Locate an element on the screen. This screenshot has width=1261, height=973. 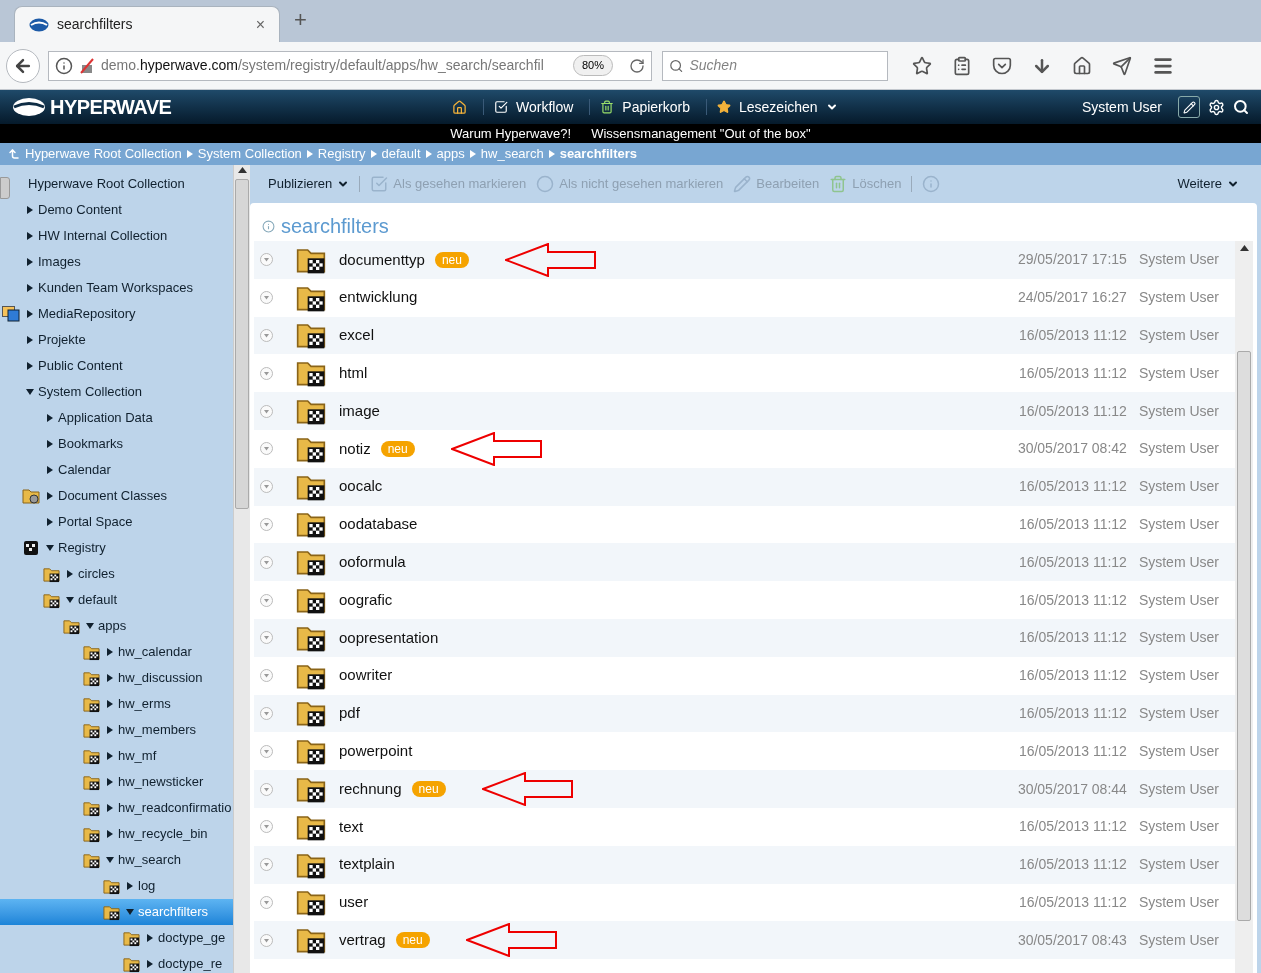
header-link: Warum Hyperwave?! is located at coordinates (511, 133).